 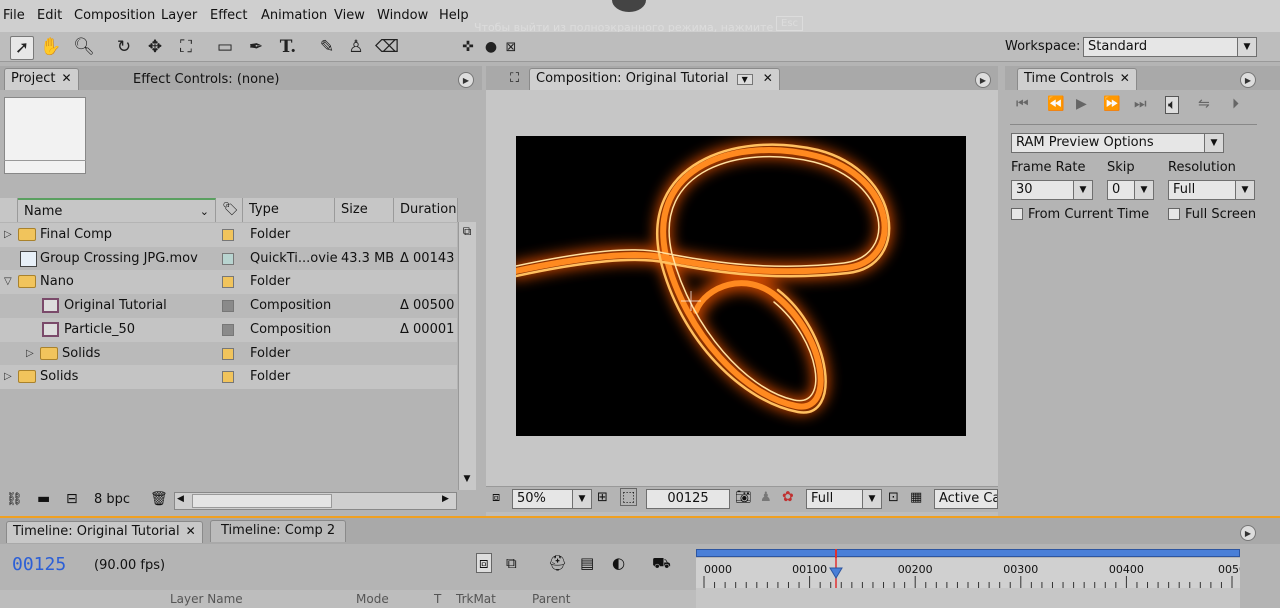 I want to click on trash-icon: 🗑︎, so click(x=159, y=499).